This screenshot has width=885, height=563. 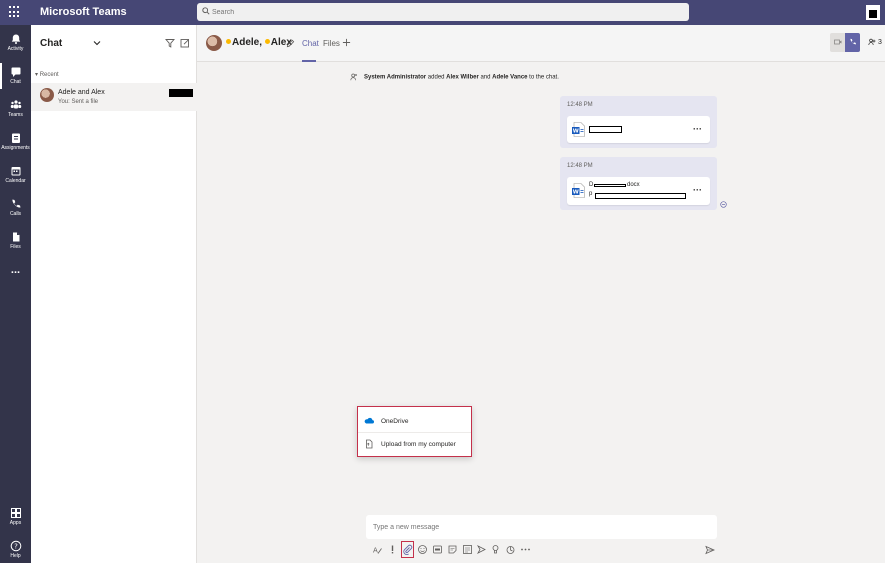 I want to click on appbar-label: Activity, so click(x=15, y=49).